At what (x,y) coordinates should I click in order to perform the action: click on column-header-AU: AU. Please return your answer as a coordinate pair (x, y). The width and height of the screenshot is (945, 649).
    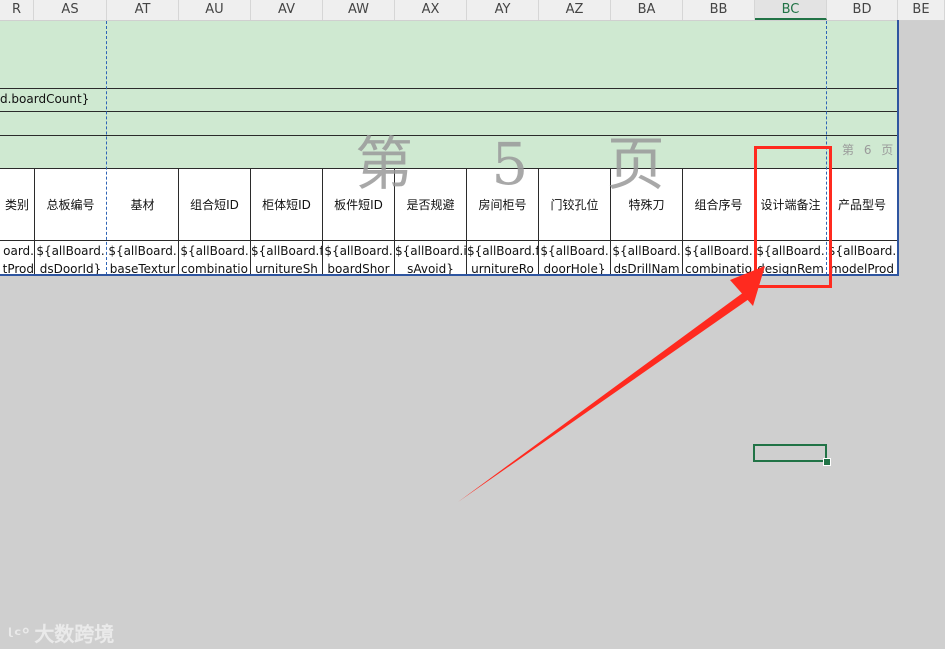
    Looking at the image, I should click on (215, 10).